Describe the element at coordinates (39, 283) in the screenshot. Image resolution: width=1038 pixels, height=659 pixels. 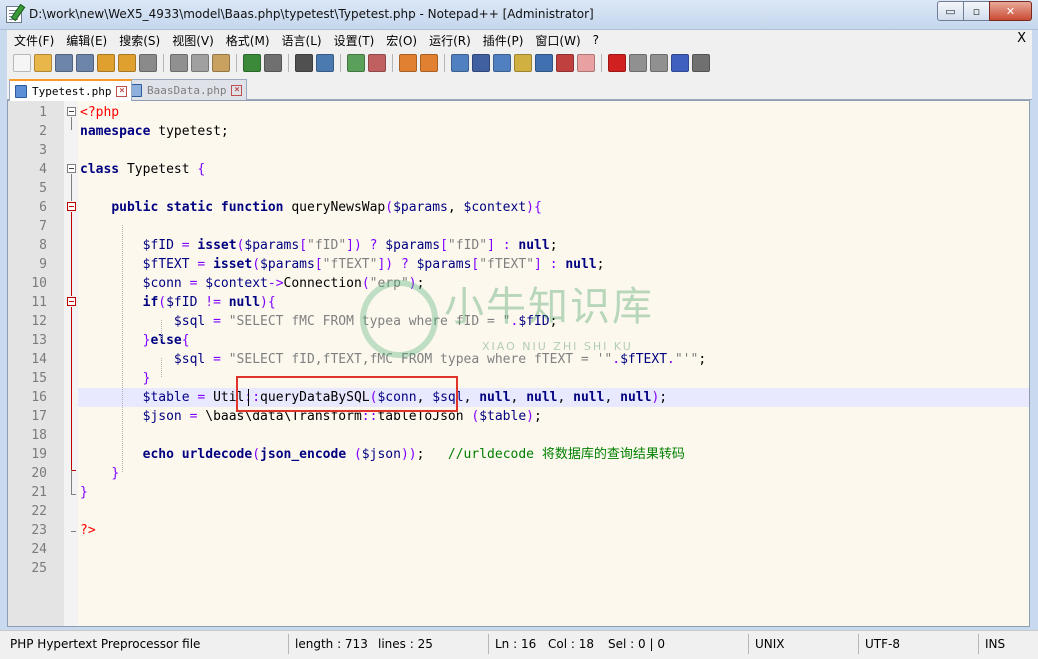
I see `line-number: 10` at that location.